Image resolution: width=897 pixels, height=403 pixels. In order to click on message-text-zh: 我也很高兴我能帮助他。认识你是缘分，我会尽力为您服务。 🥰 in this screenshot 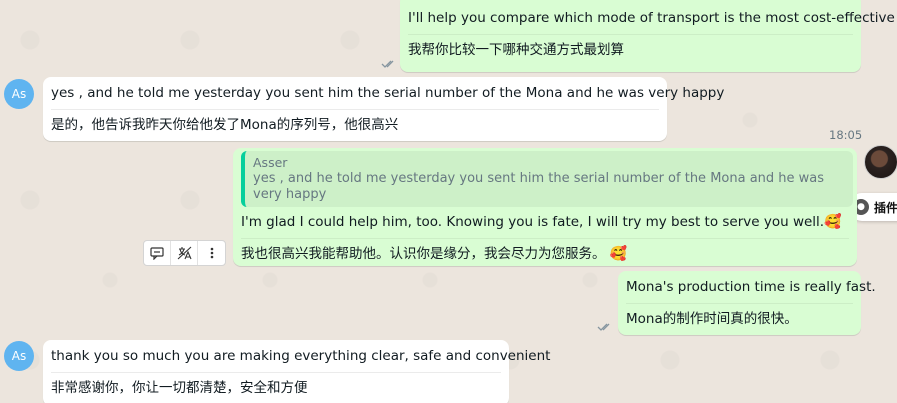, I will do `click(545, 254)`.